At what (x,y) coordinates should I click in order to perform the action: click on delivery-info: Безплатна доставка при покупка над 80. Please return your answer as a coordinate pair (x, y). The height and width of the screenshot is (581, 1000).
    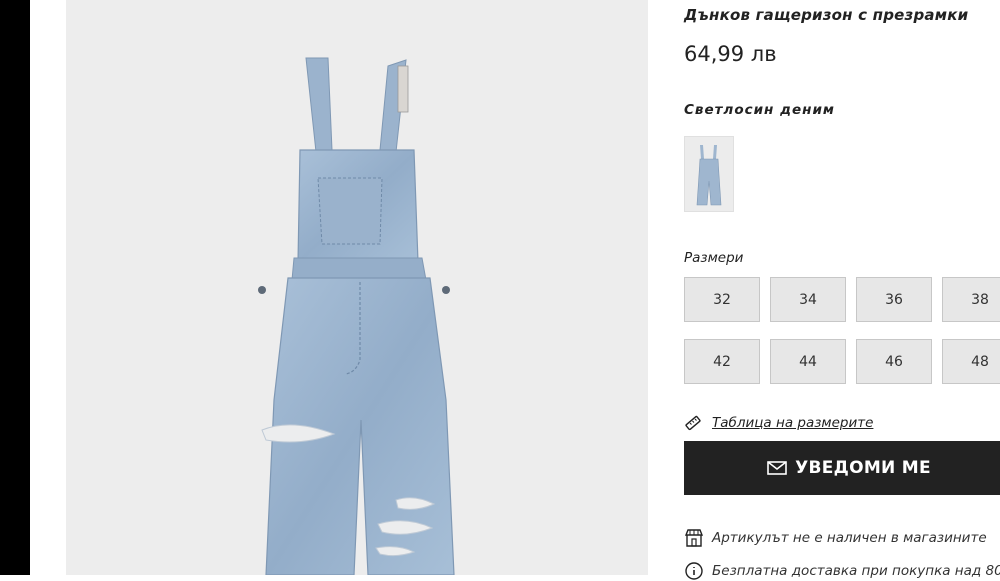
    Looking at the image, I should click on (842, 571).